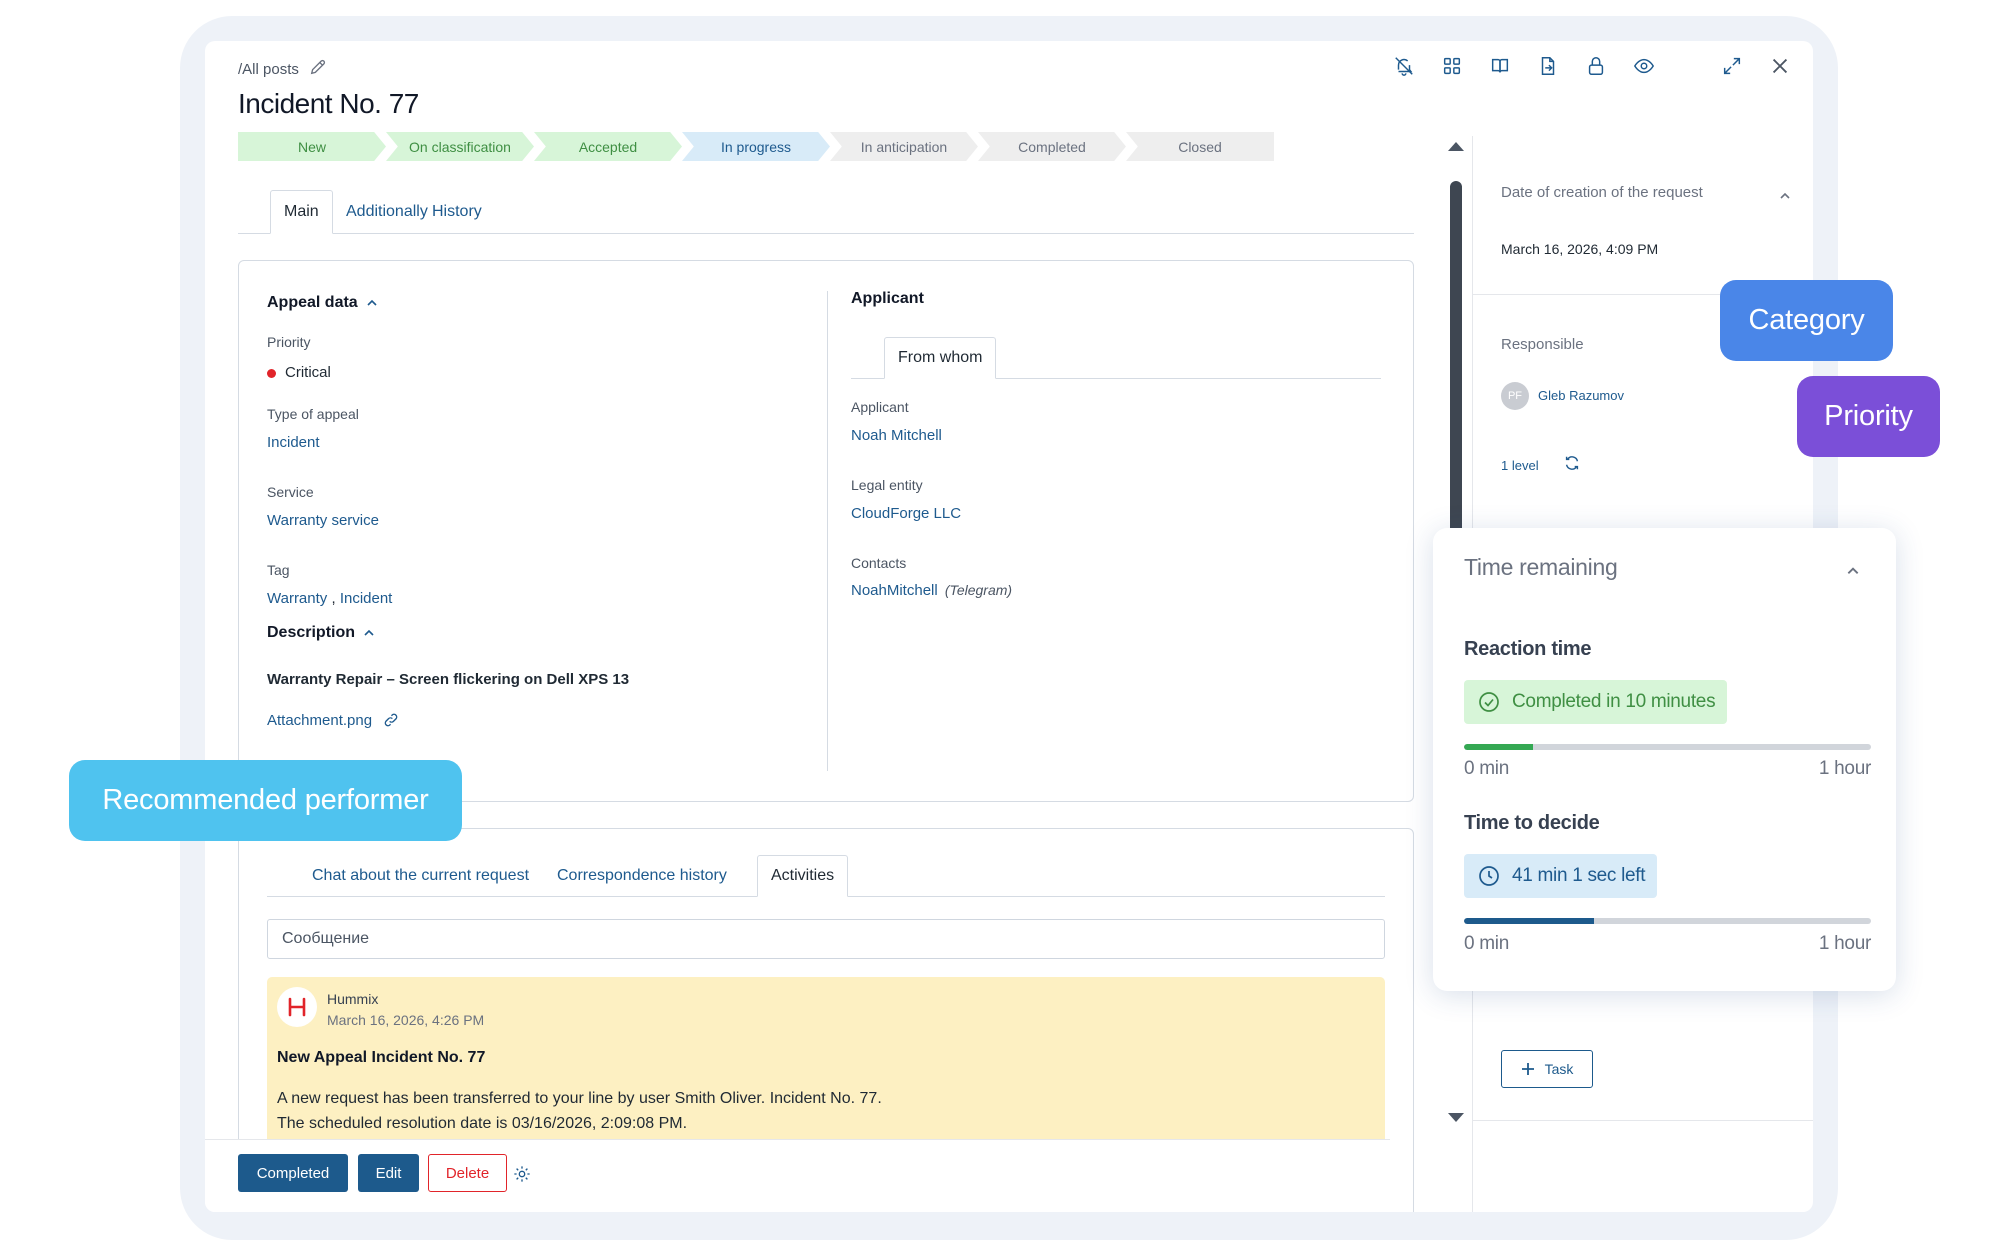 This screenshot has height=1248, width=2000. Describe the element at coordinates (894, 590) in the screenshot. I see `contact-link: NoahMitchell` at that location.